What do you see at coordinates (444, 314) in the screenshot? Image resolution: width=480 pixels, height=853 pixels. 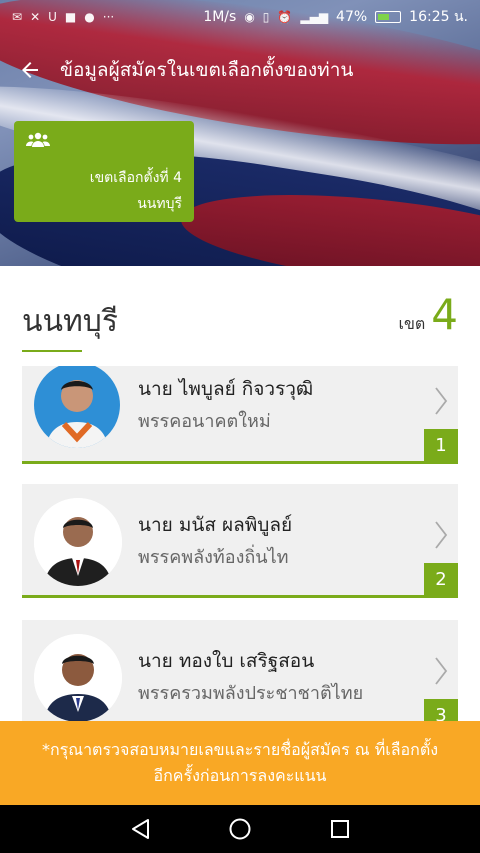 I see `zone-number: 4` at bounding box center [444, 314].